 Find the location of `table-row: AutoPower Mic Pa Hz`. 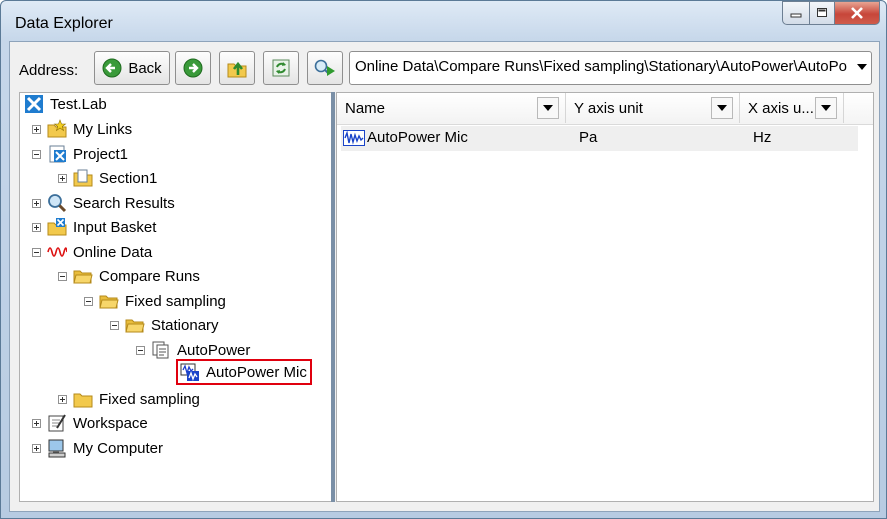

table-row: AutoPower Mic Pa Hz is located at coordinates (599, 138).